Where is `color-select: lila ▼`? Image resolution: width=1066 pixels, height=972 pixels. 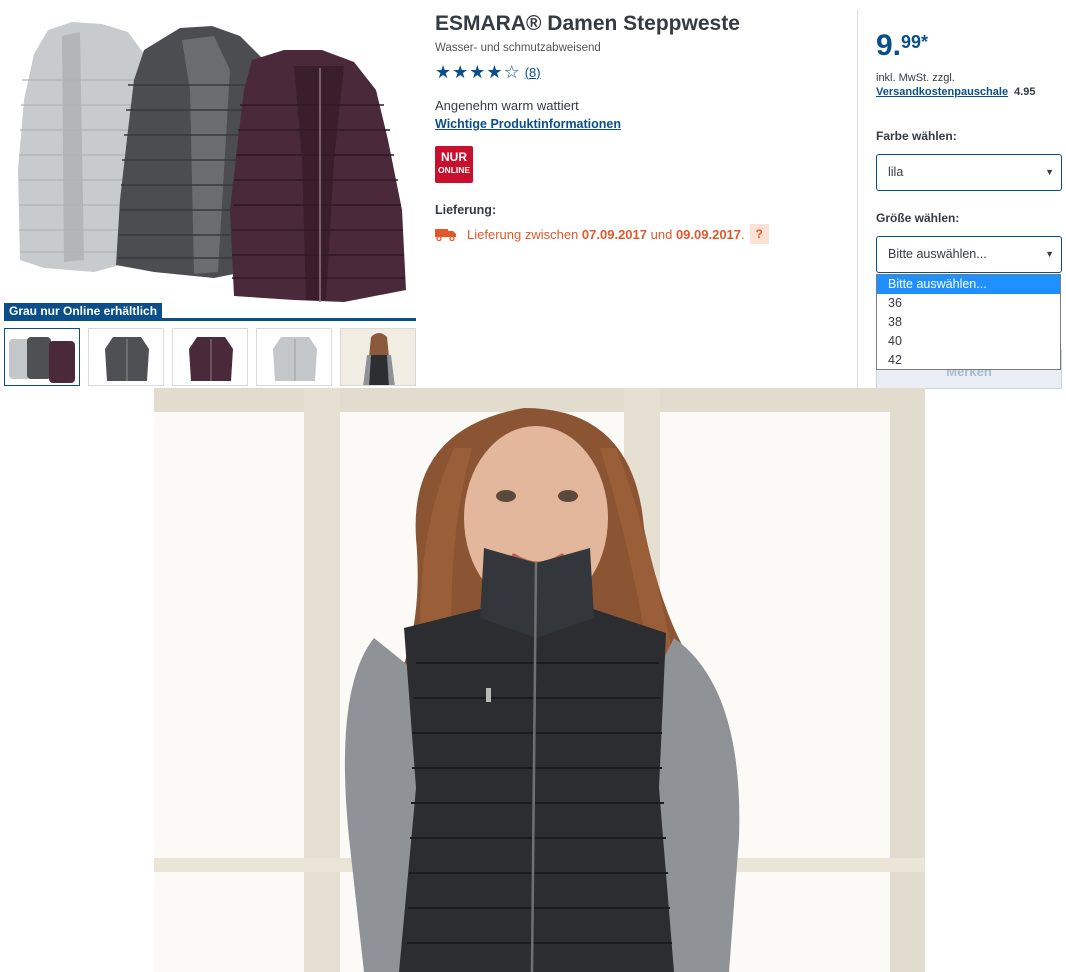
color-select: lila ▼ is located at coordinates (969, 172).